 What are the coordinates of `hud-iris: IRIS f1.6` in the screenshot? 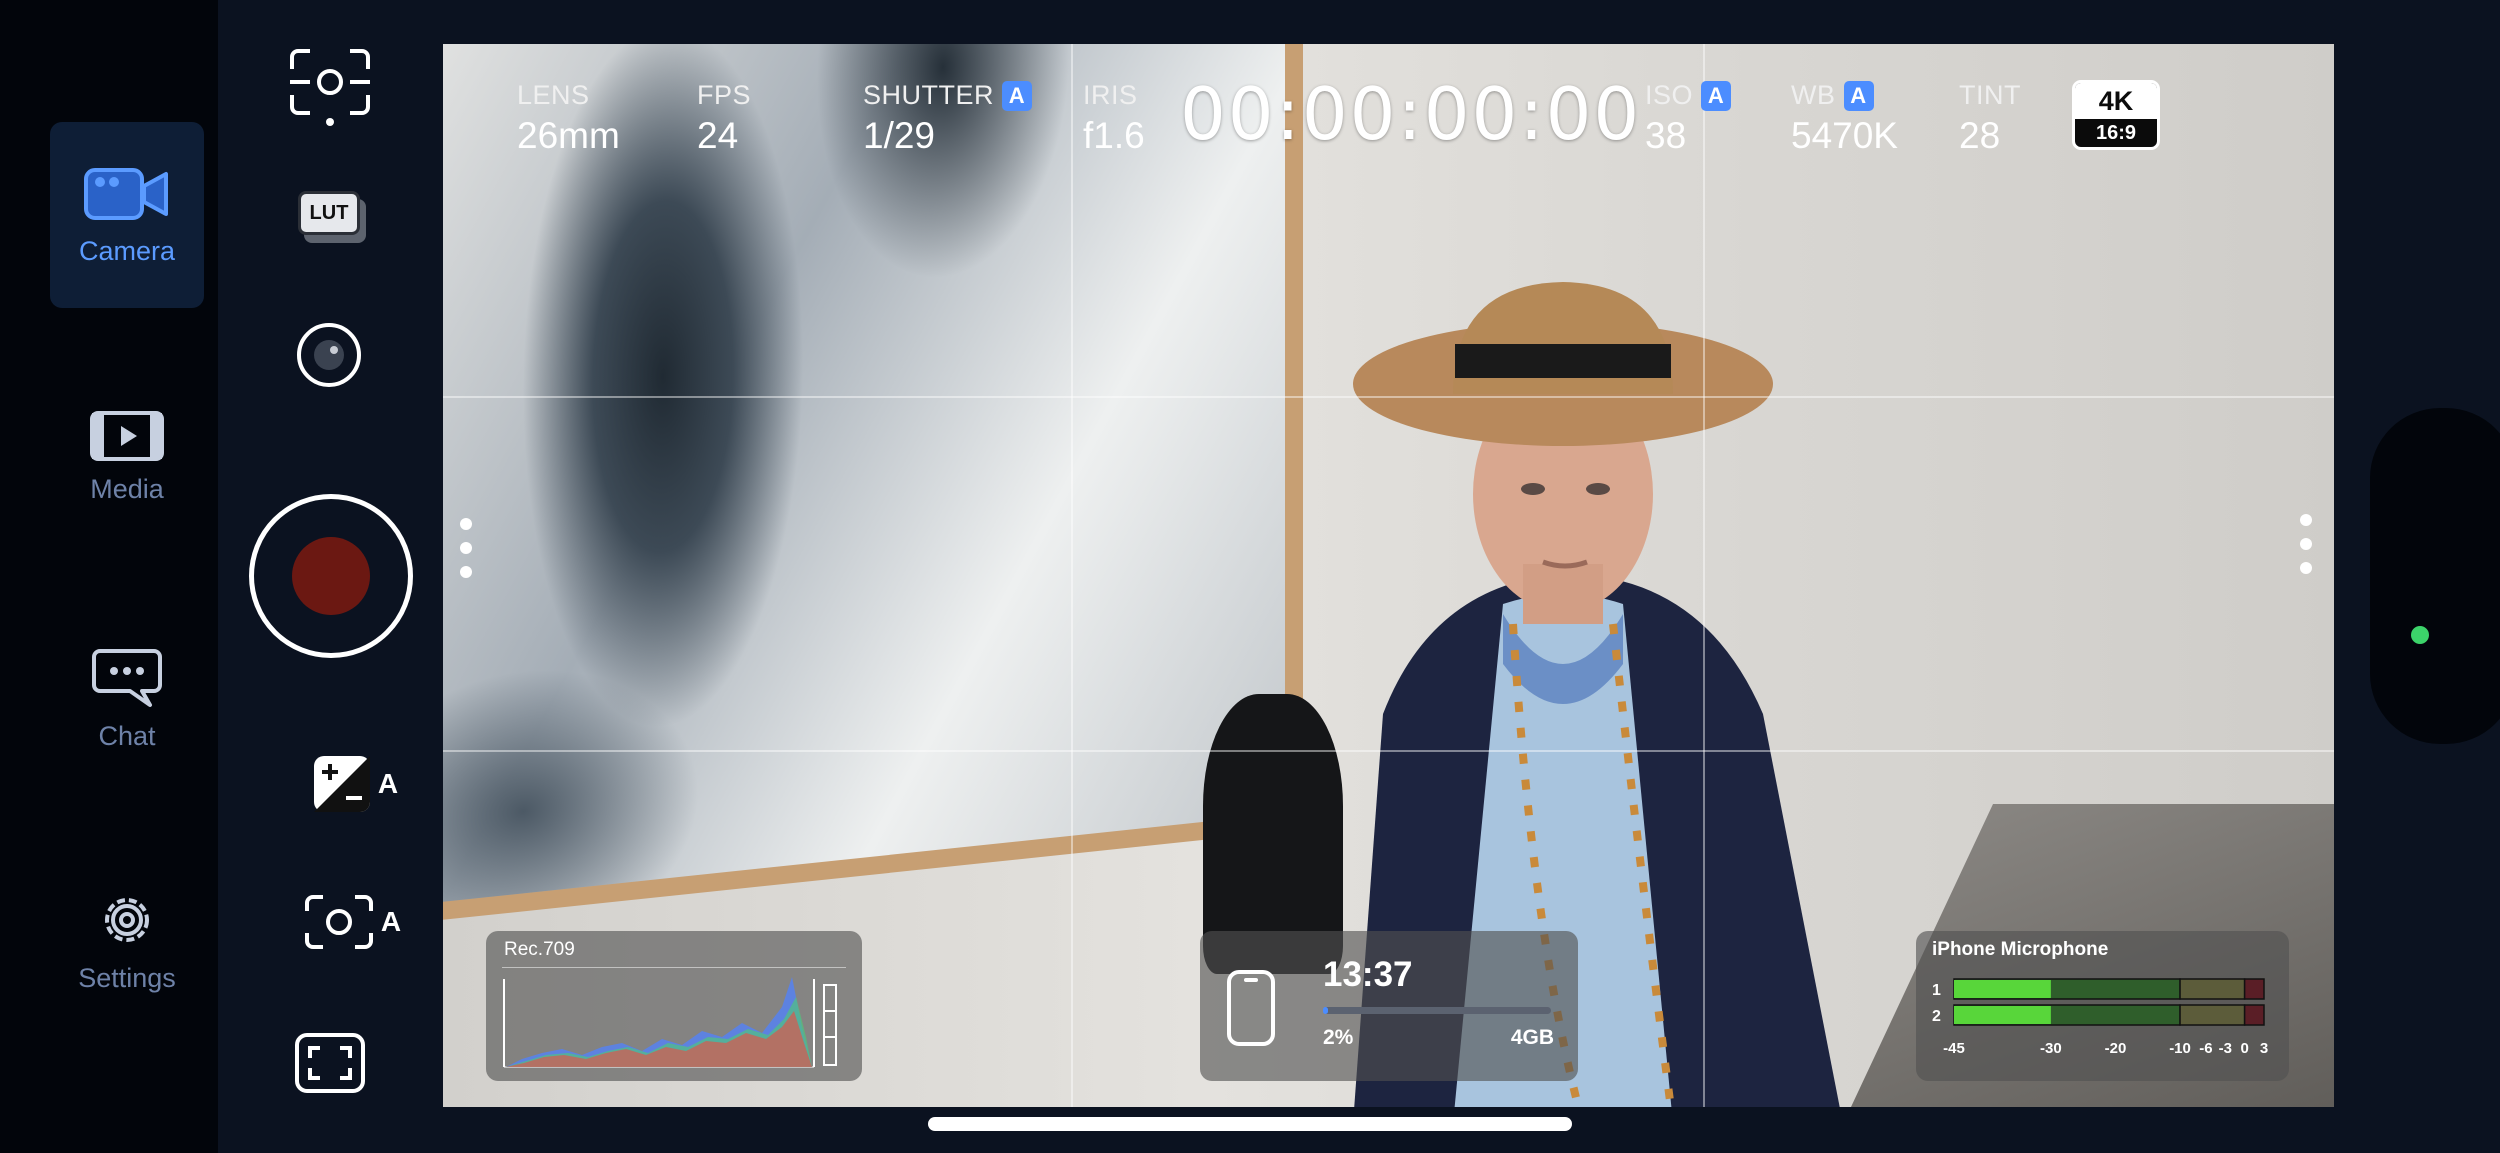 It's located at (1114, 118).